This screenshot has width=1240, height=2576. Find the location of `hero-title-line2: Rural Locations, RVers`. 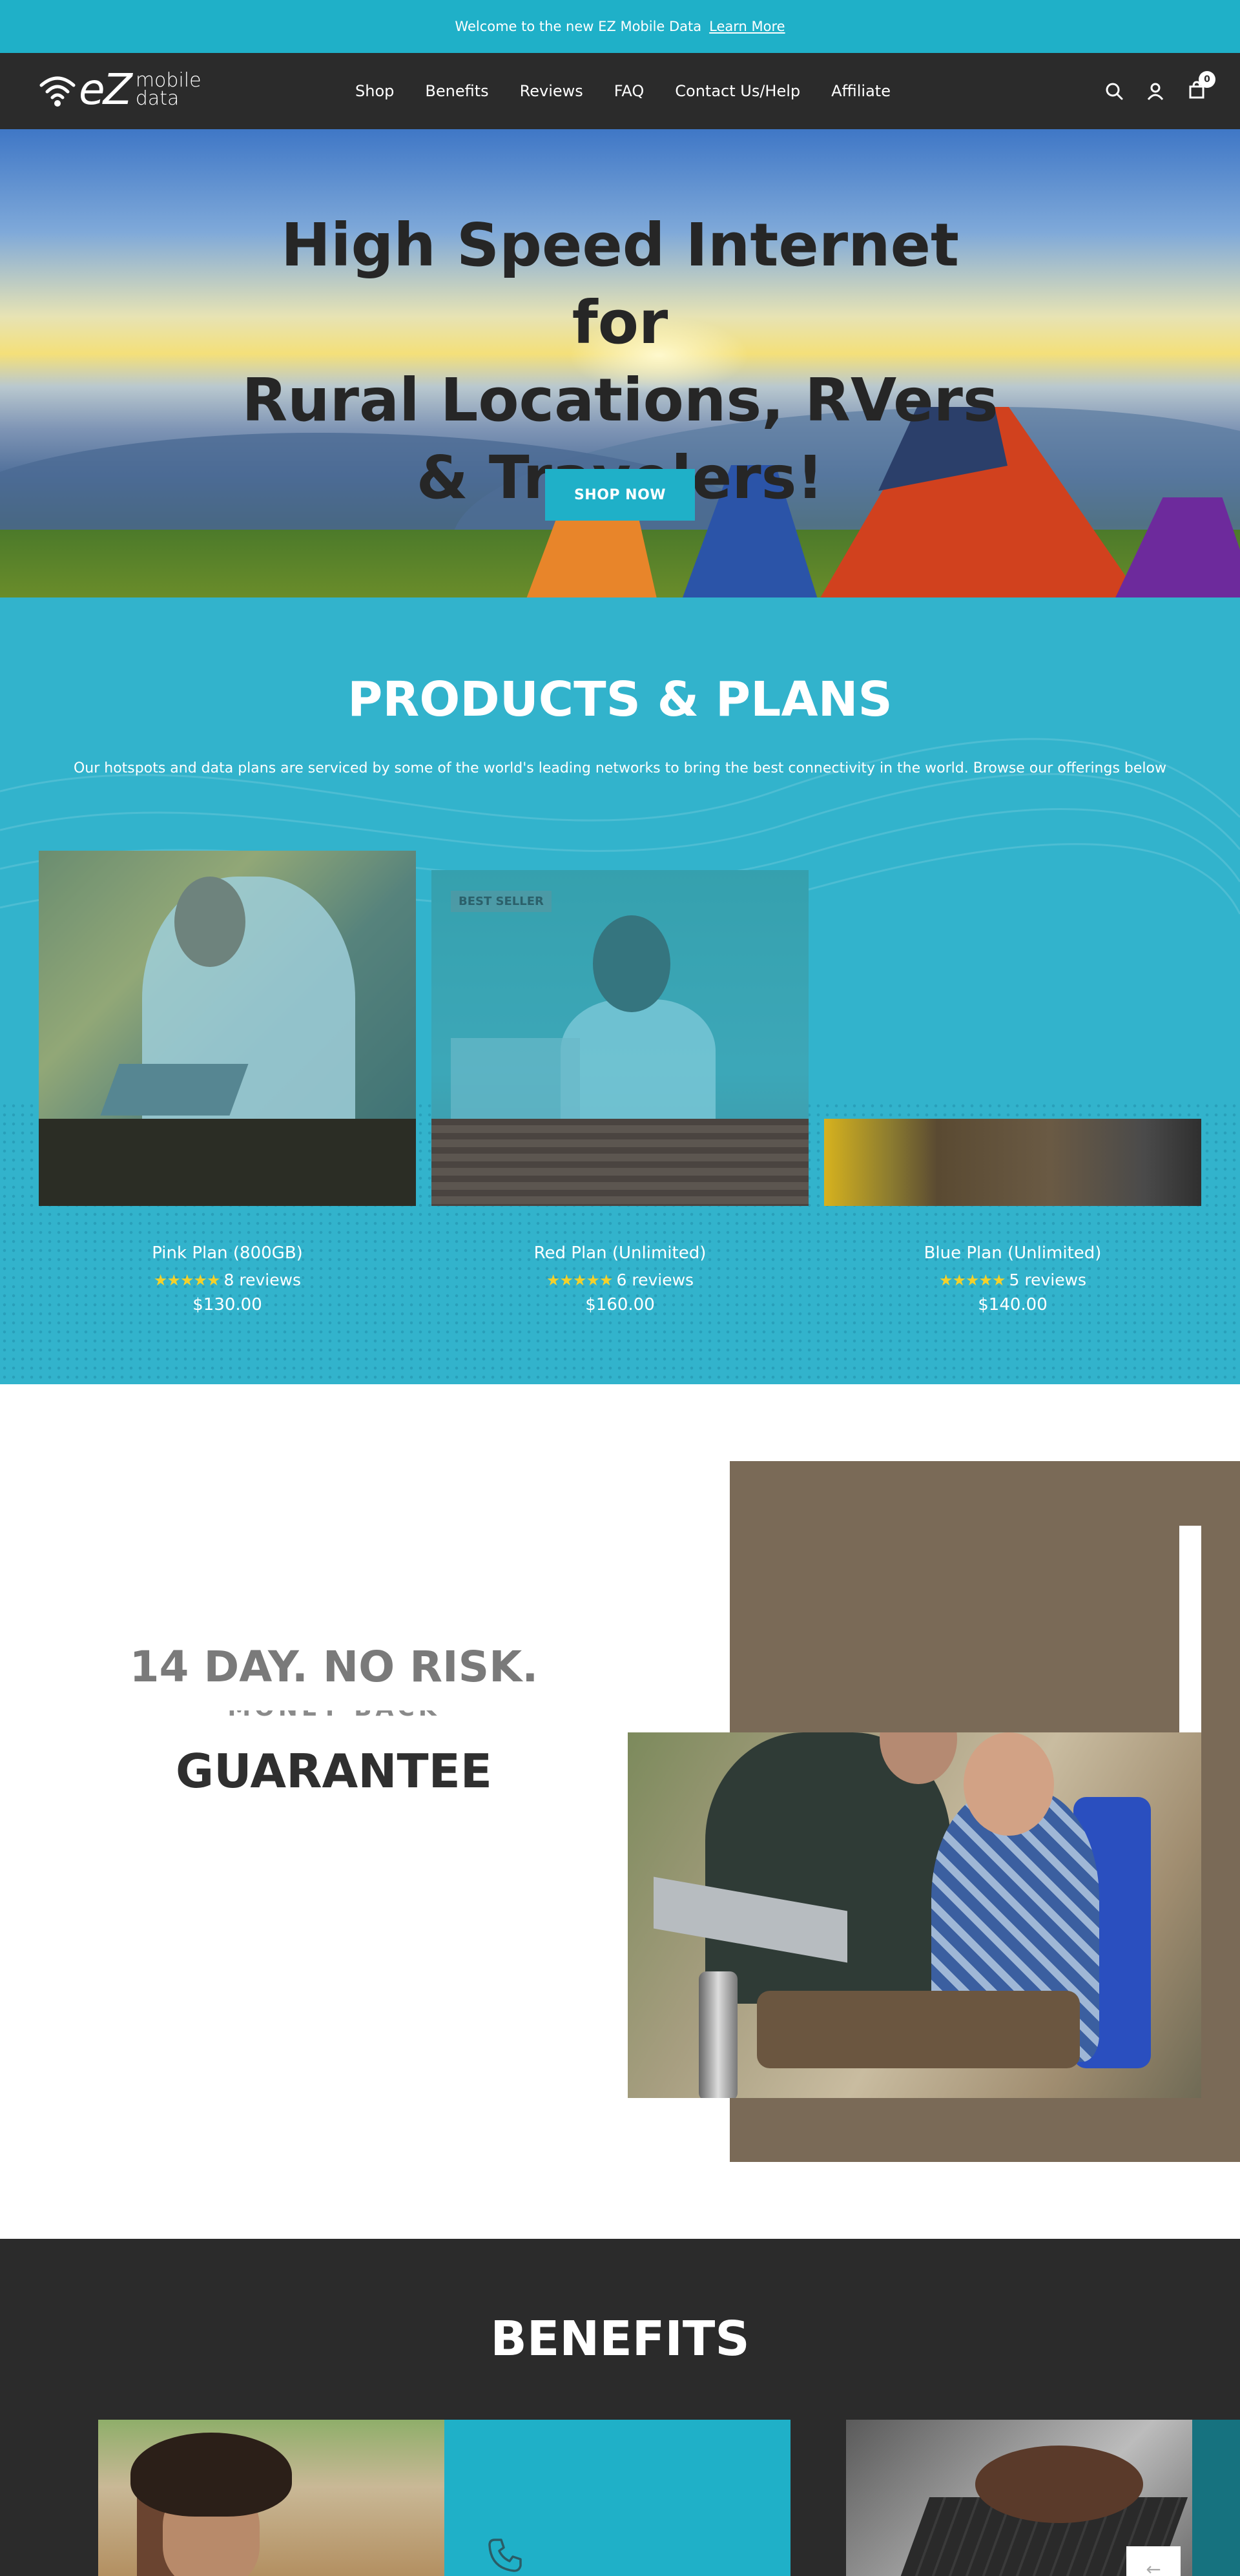

hero-title-line2: Rural Locations, RVers is located at coordinates (620, 400).